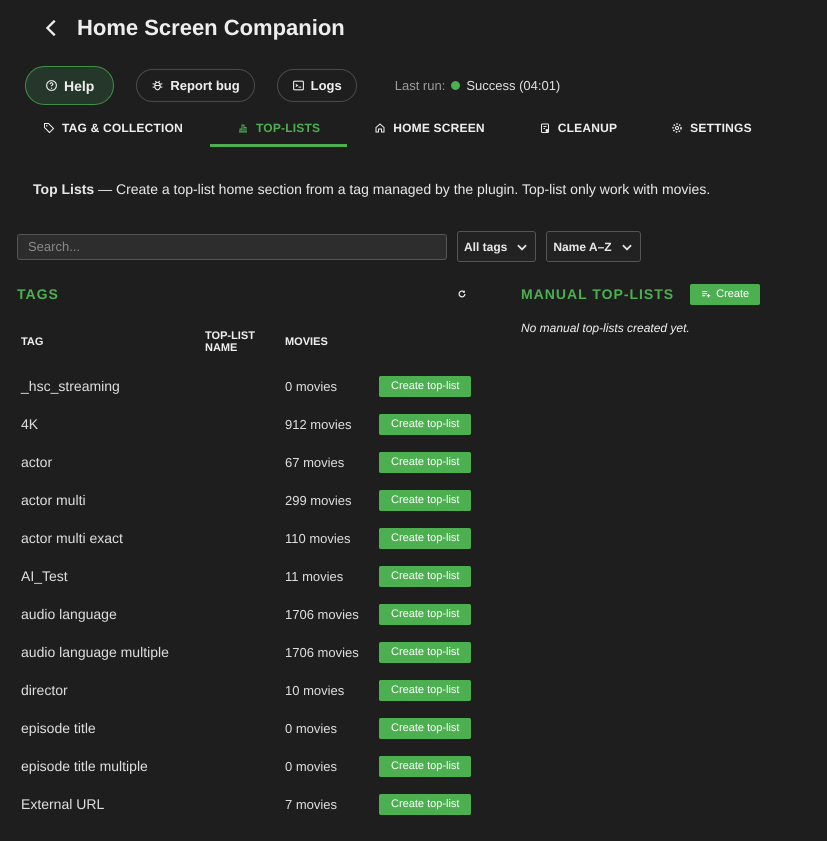 The height and width of the screenshot is (841, 827). Describe the element at coordinates (30, 424) in the screenshot. I see `table-cell-text: 4K` at that location.